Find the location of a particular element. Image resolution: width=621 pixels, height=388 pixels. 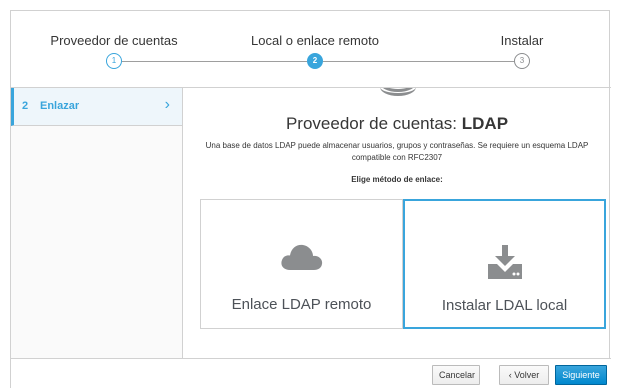

step-label-3: Instalar is located at coordinates (522, 40).